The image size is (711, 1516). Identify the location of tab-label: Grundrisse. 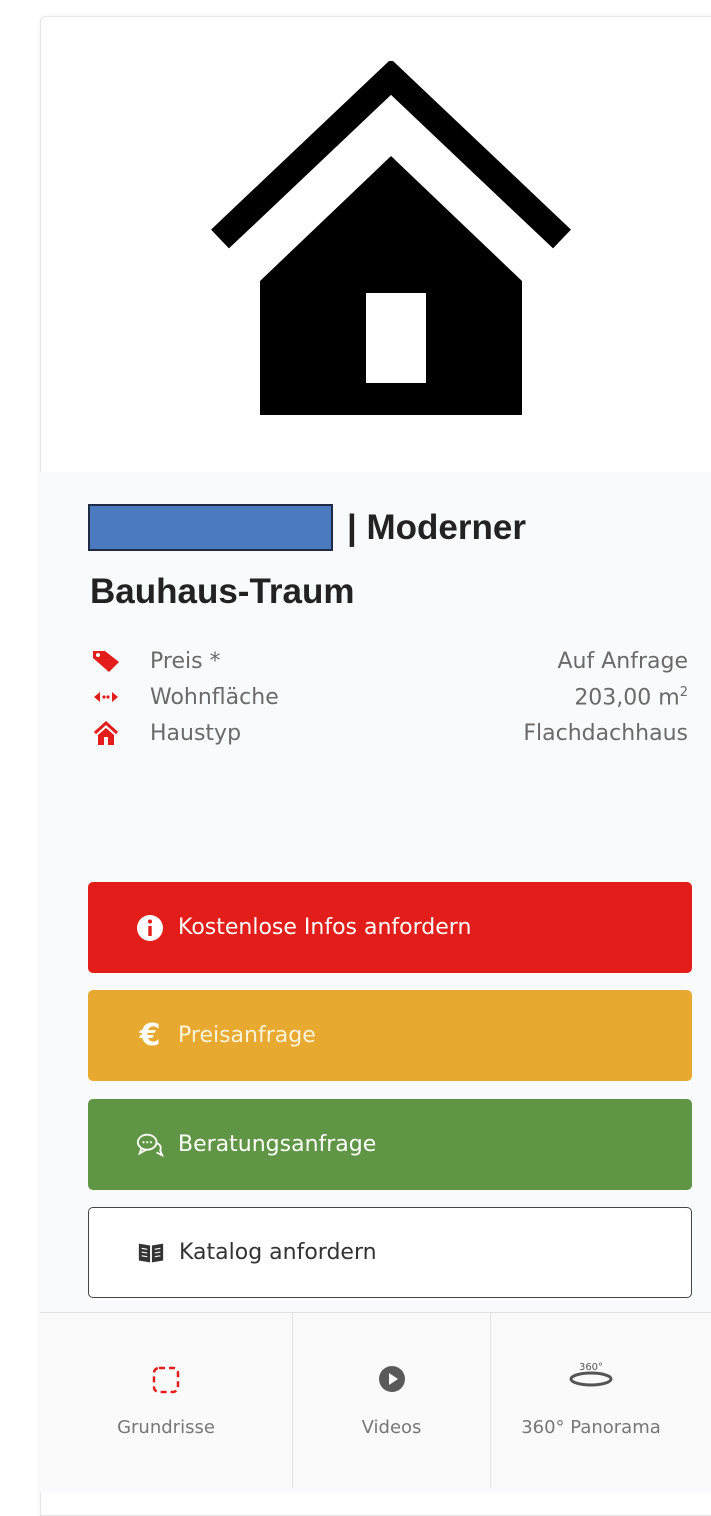
(166, 1427).